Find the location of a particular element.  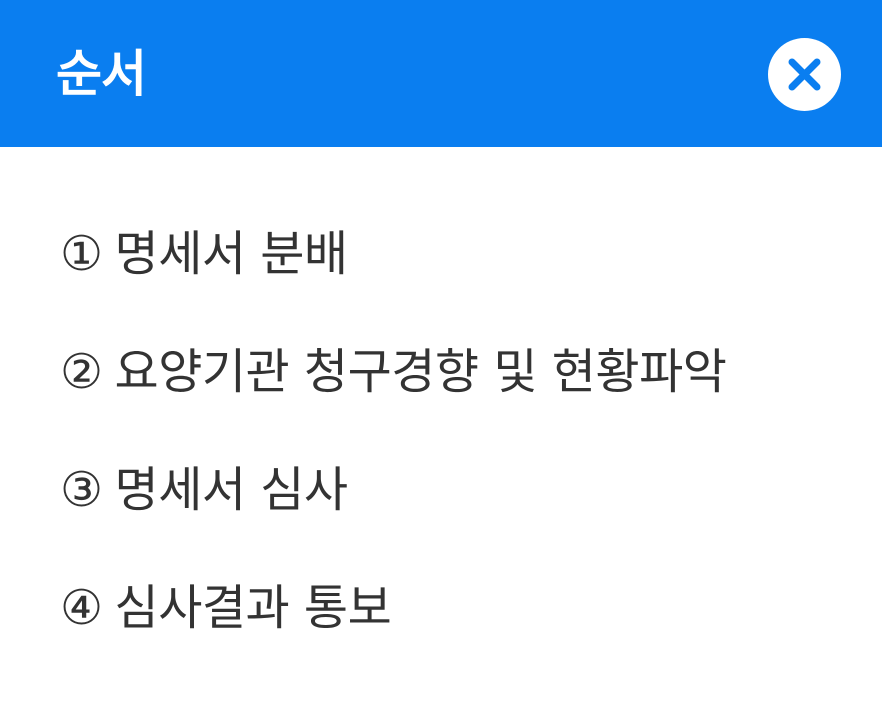

step-number: ④ is located at coordinates (81, 608).